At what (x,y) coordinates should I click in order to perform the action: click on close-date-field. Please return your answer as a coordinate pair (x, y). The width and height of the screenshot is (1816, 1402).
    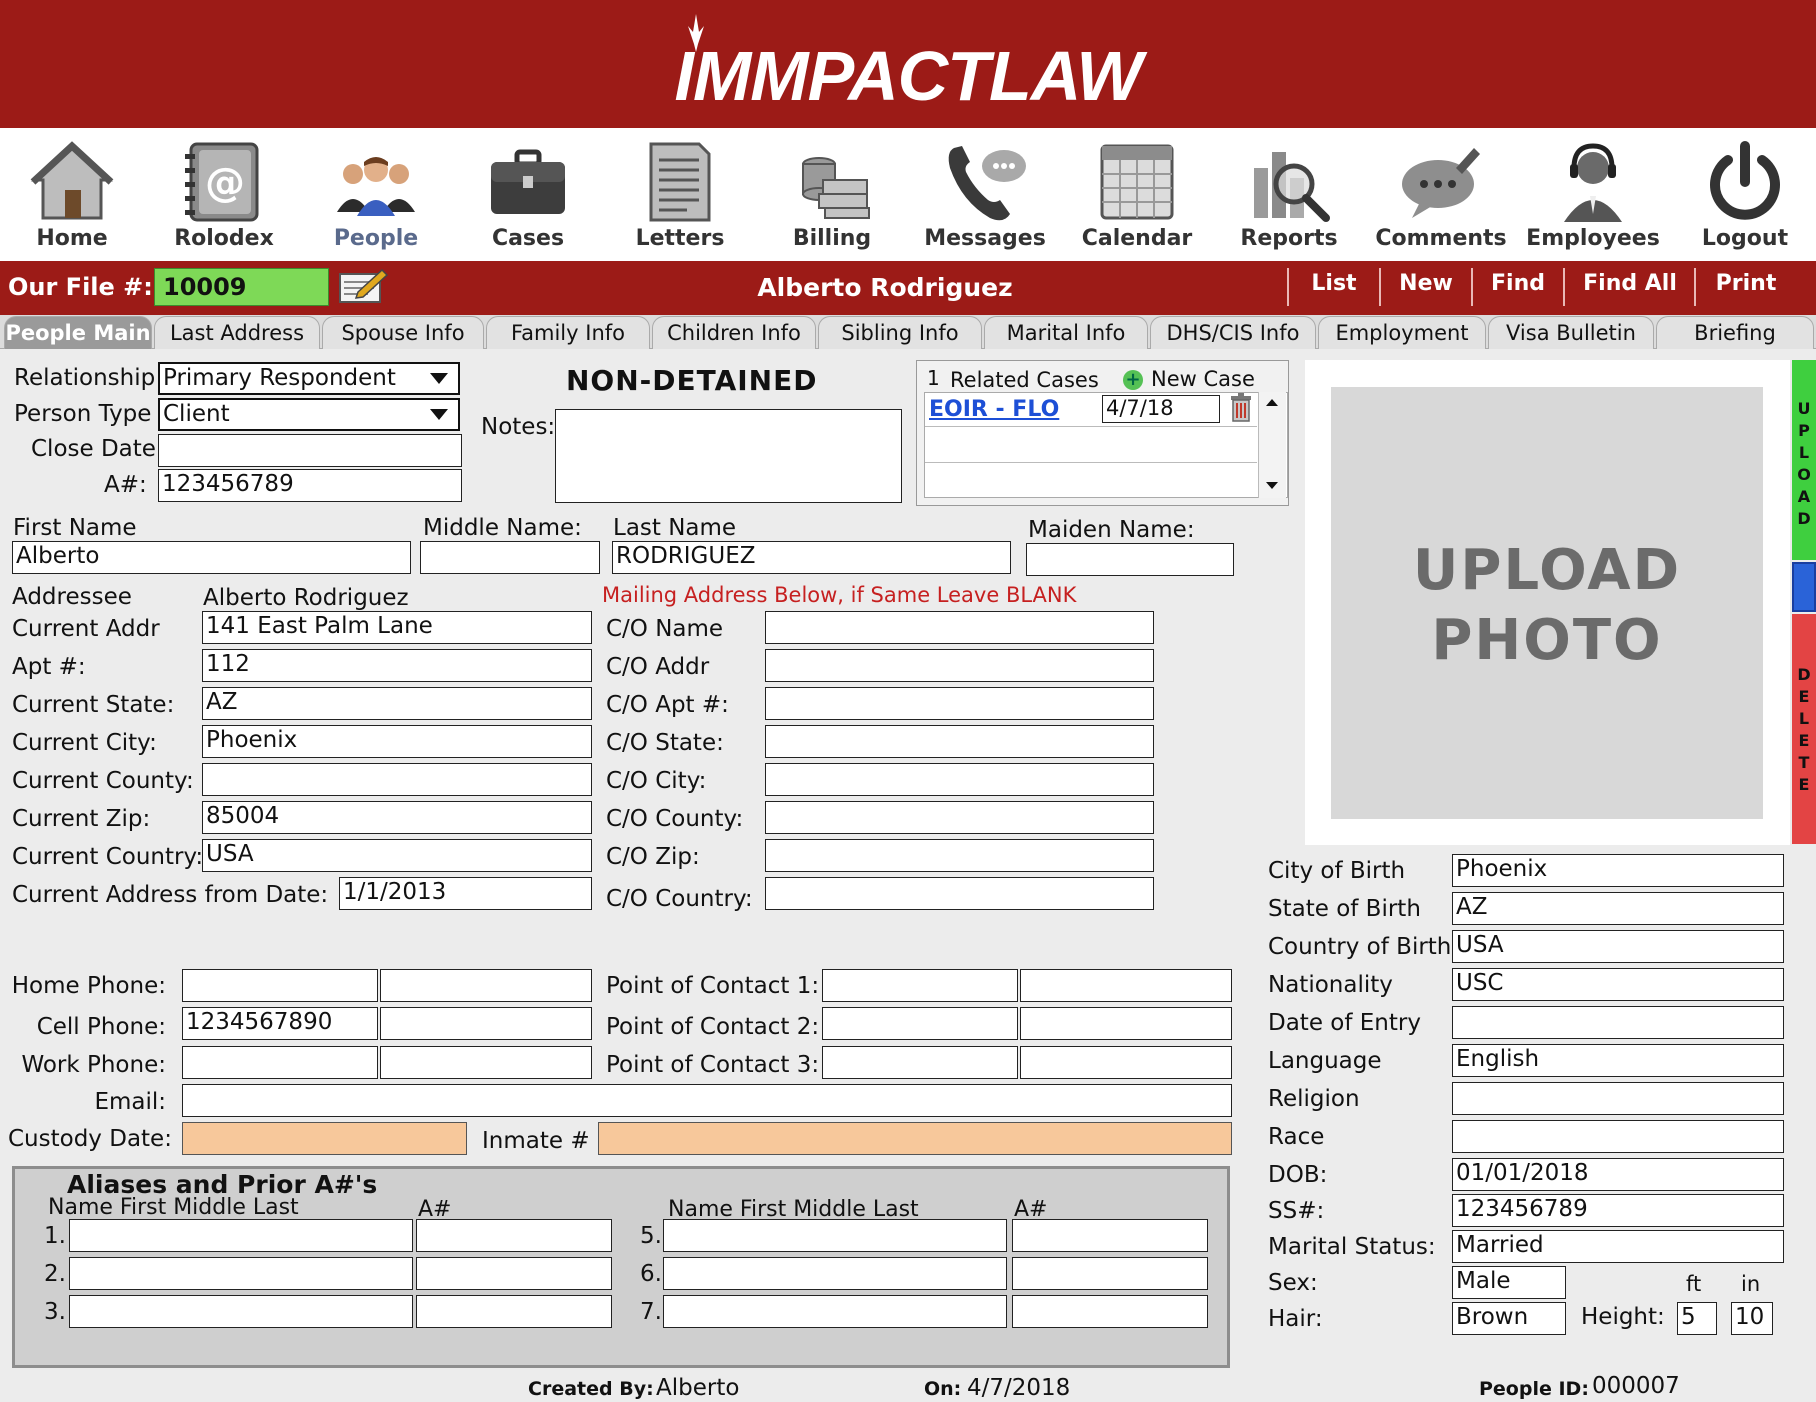
    Looking at the image, I should click on (310, 450).